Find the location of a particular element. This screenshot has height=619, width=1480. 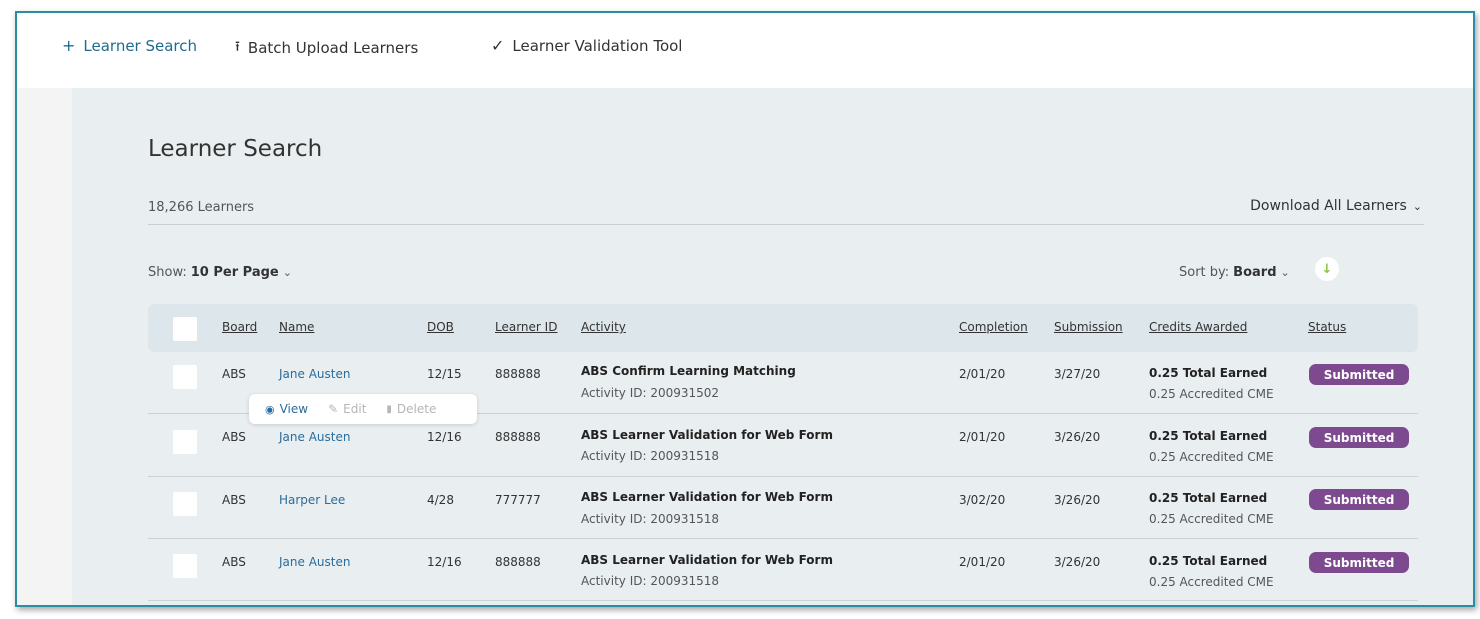

check-icon: ✓ is located at coordinates (498, 45).